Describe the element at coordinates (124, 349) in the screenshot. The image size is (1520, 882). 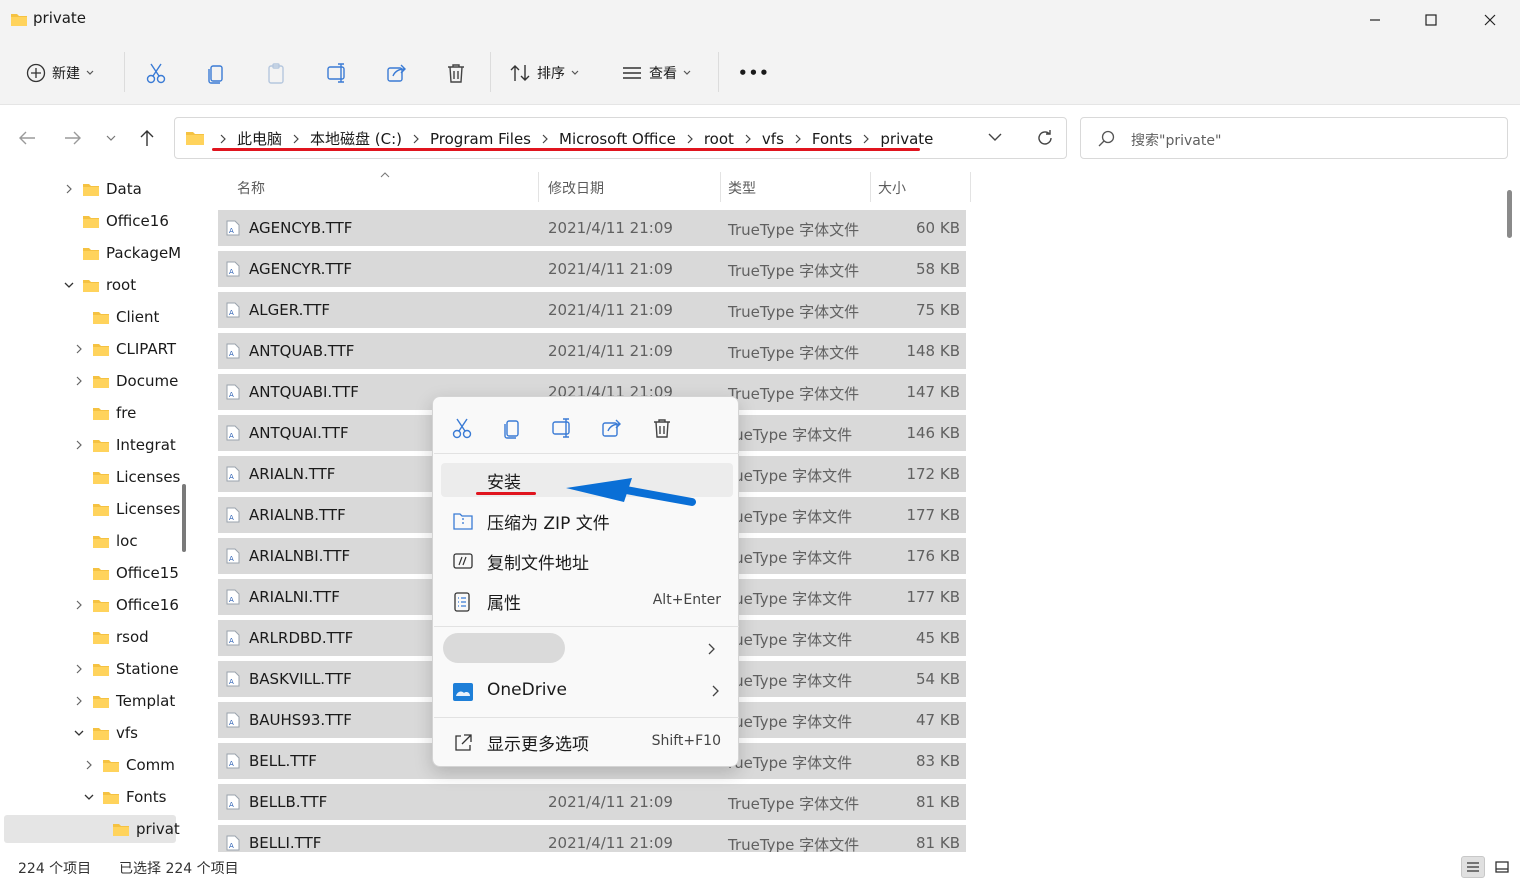
I see `nav-item: CLIPART` at that location.